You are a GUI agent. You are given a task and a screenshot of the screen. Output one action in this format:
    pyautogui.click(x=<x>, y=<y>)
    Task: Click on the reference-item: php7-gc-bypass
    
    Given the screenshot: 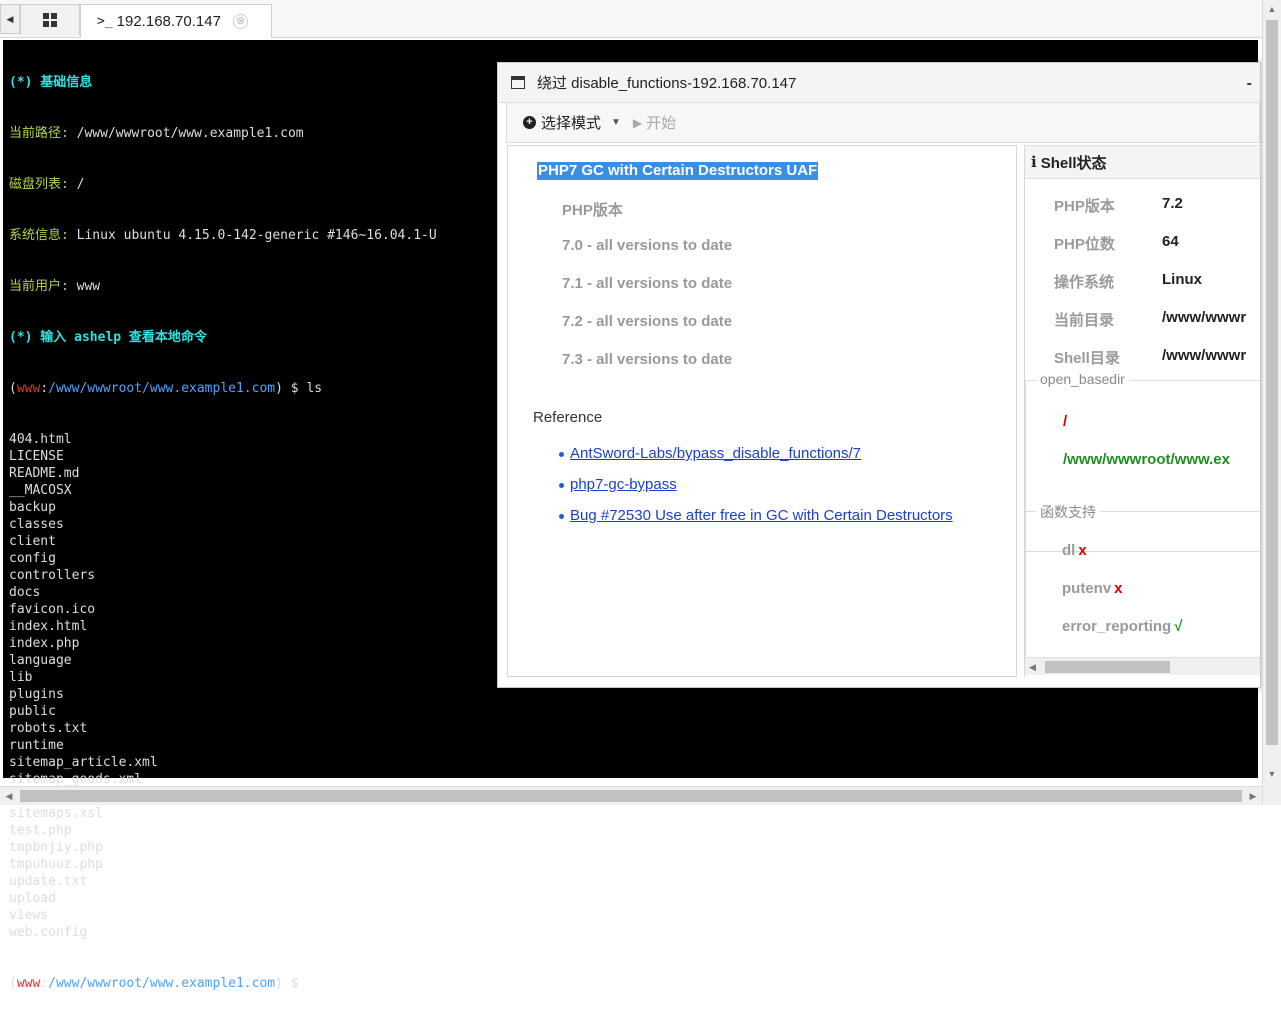 What is the action you would take?
    pyautogui.click(x=756, y=491)
    